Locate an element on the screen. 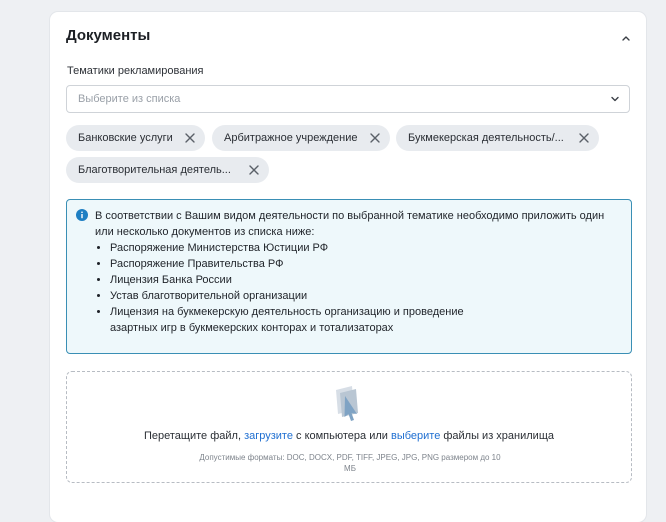 The image size is (666, 522). chip-banking: Банковские услуги is located at coordinates (135, 138).